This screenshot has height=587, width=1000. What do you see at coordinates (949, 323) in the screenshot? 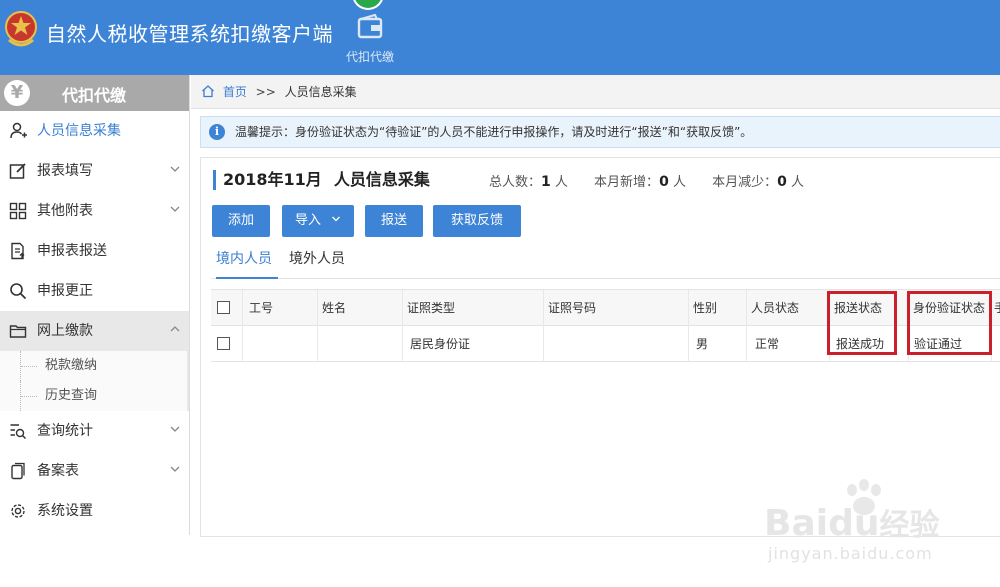
I see `highlight-box-verify-status` at bounding box center [949, 323].